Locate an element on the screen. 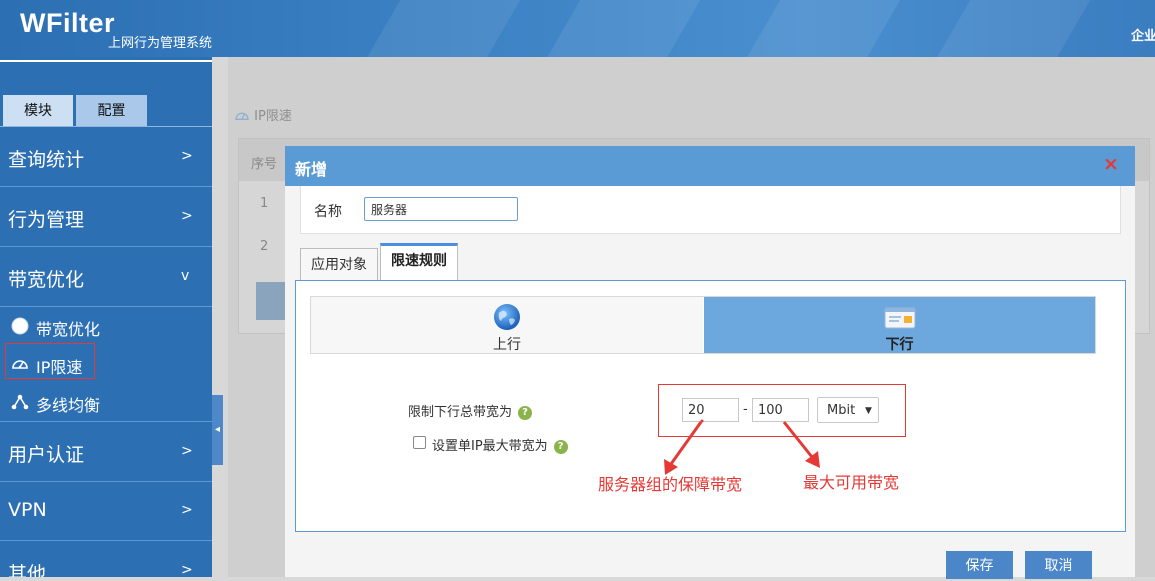 This screenshot has height=581, width=1155. sidebar-item-other: 其他 > is located at coordinates (106, 559).